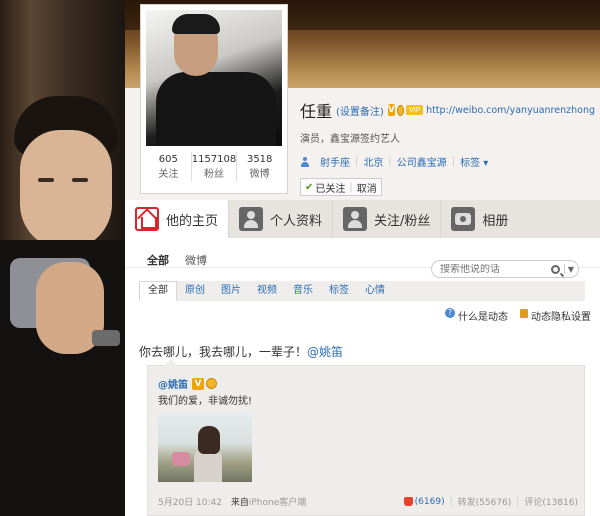  I want to click on tab-label: 相册, so click(495, 221).